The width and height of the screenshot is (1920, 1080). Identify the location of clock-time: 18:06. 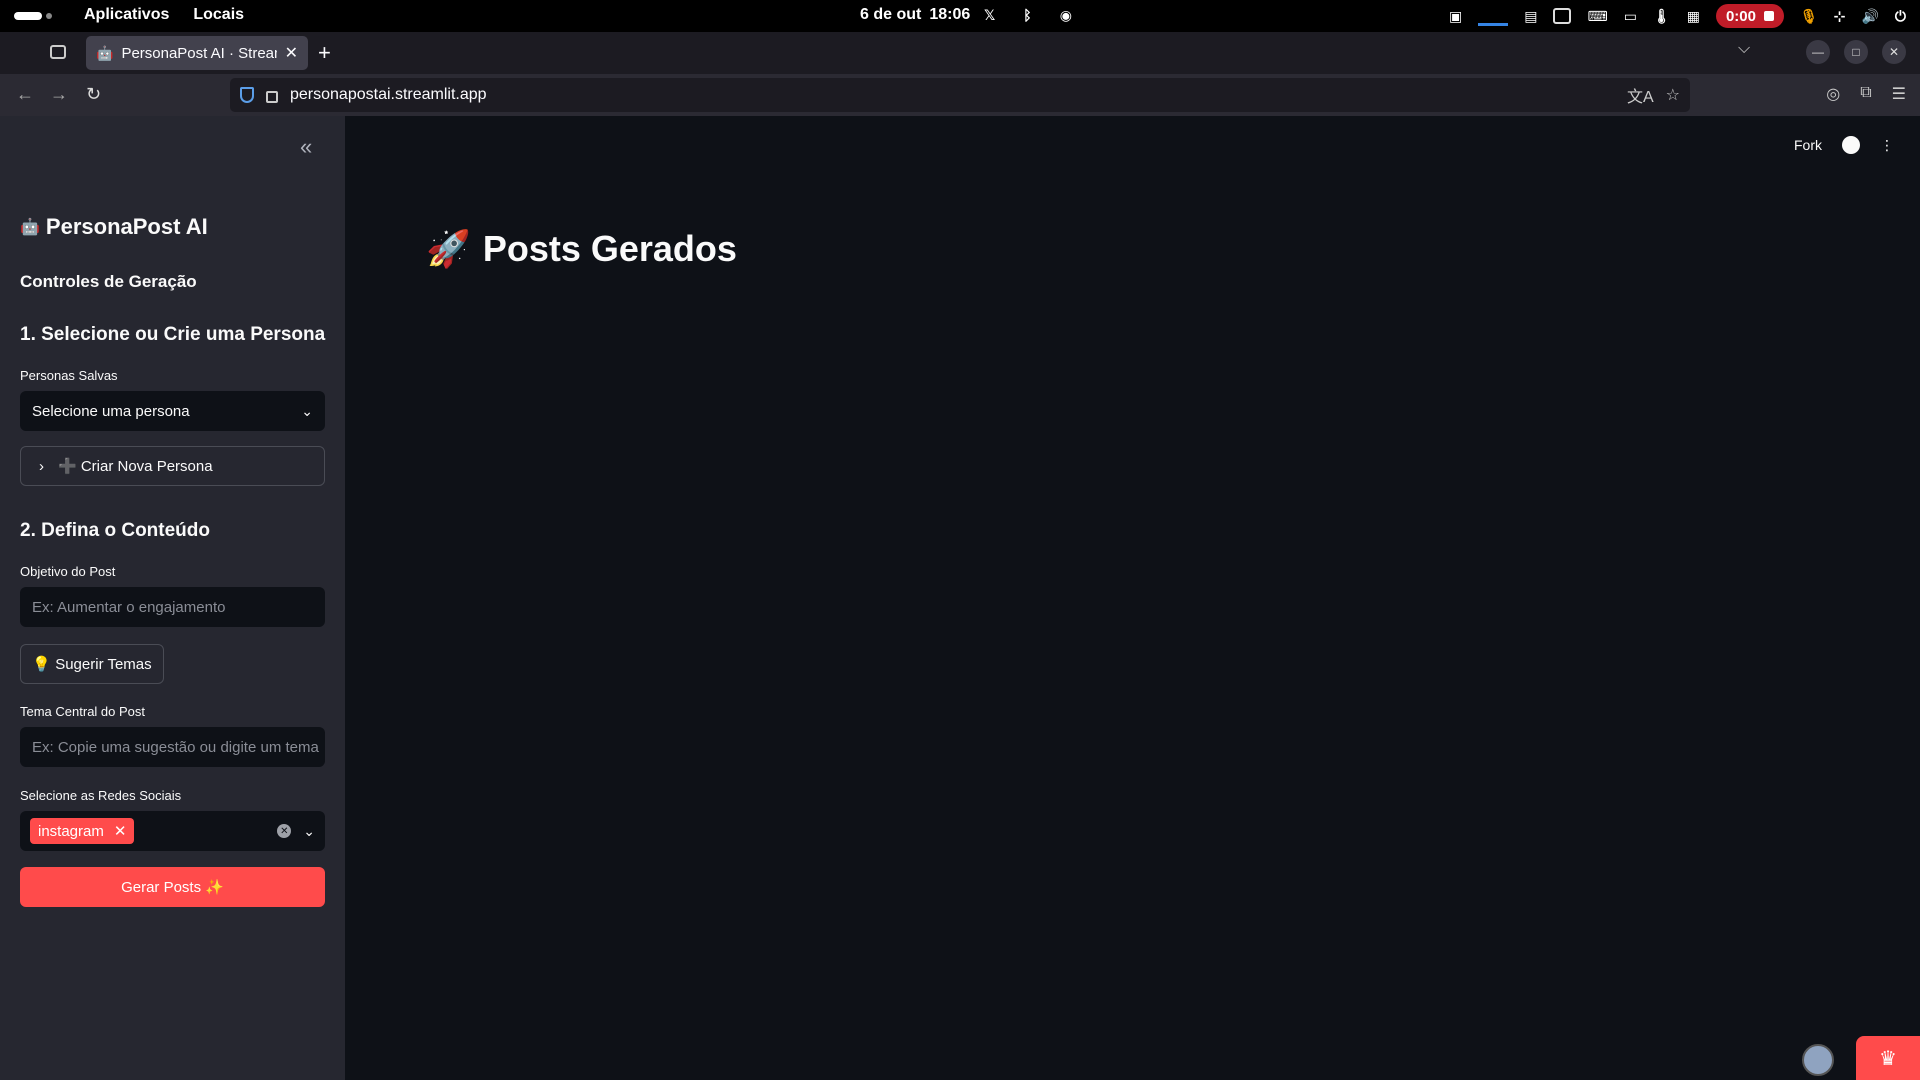
(950, 14).